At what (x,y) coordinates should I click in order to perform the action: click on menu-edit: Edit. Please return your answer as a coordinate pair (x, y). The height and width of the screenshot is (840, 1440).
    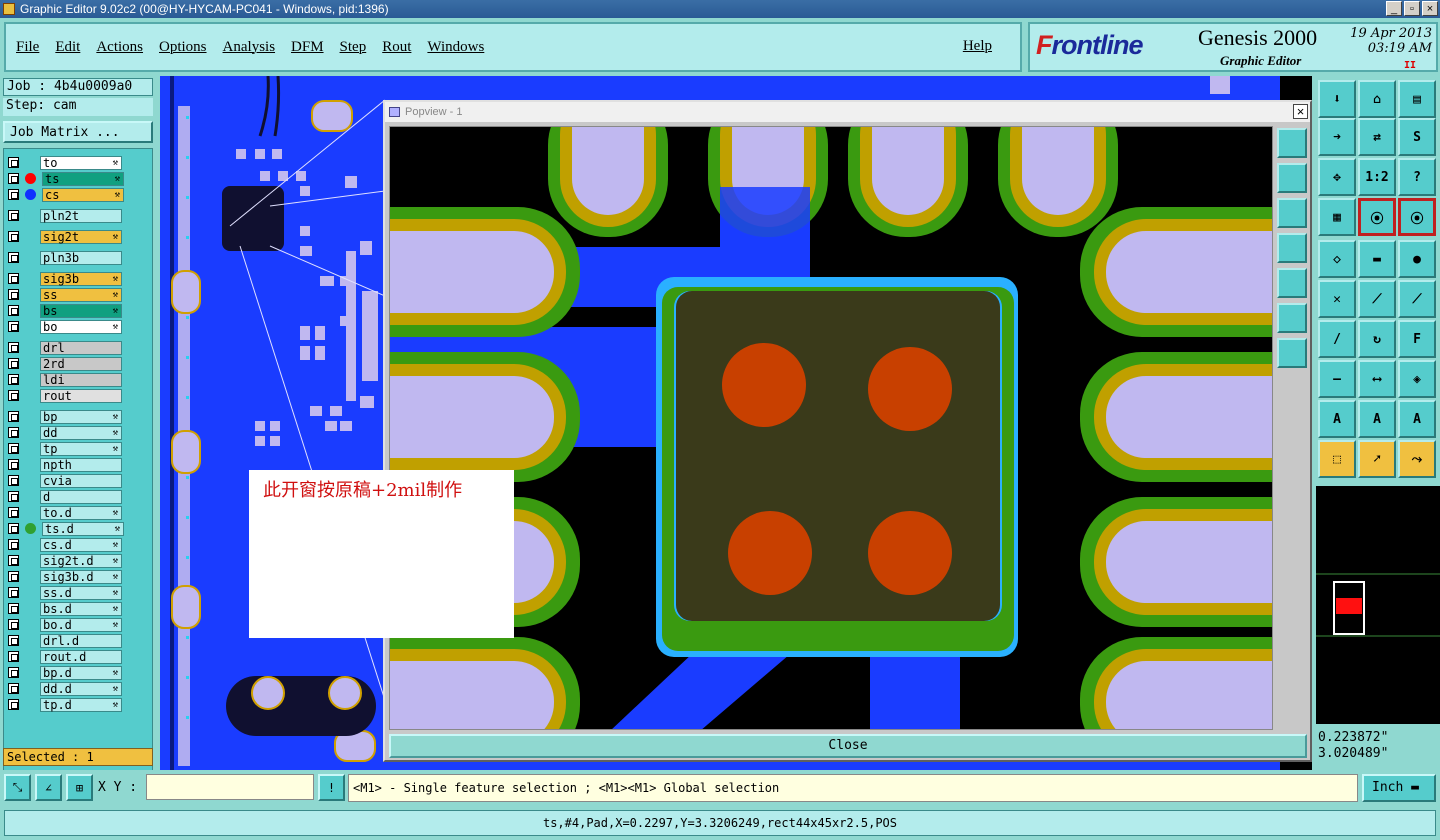
    Looking at the image, I should click on (67, 47).